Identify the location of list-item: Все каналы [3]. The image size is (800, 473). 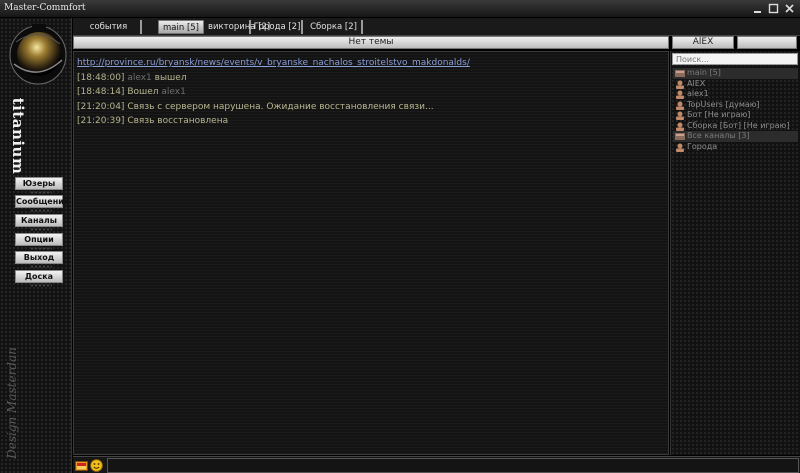
(735, 136).